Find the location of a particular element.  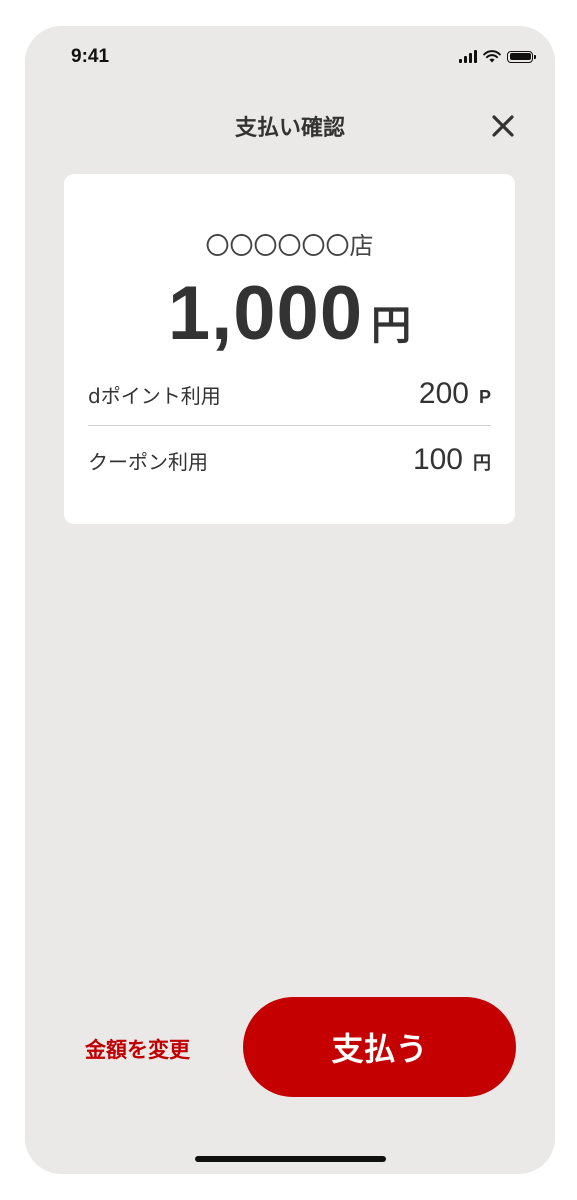

dpoint-usage-label: dポイント利用 is located at coordinates (154, 395).